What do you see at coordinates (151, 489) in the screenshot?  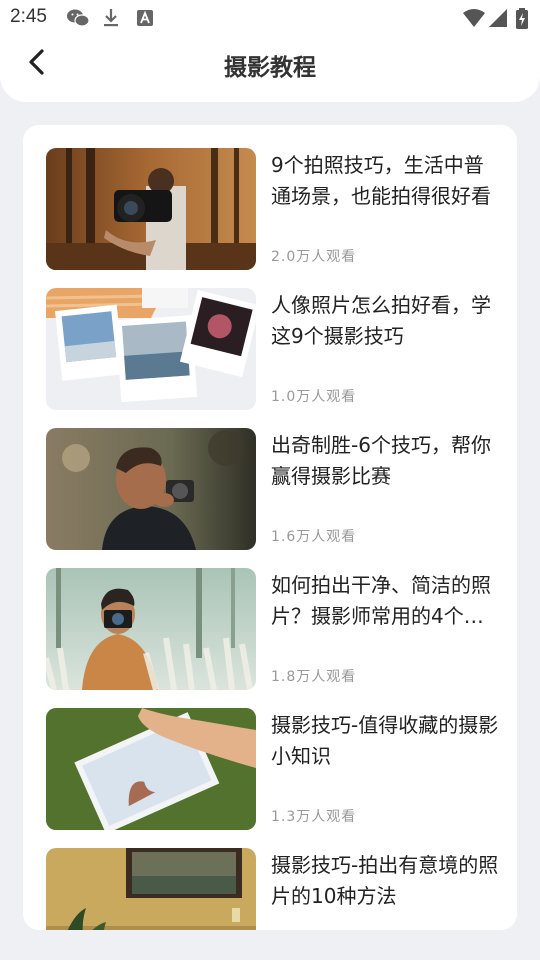 I see `thumbnail-boy-with-camera` at bounding box center [151, 489].